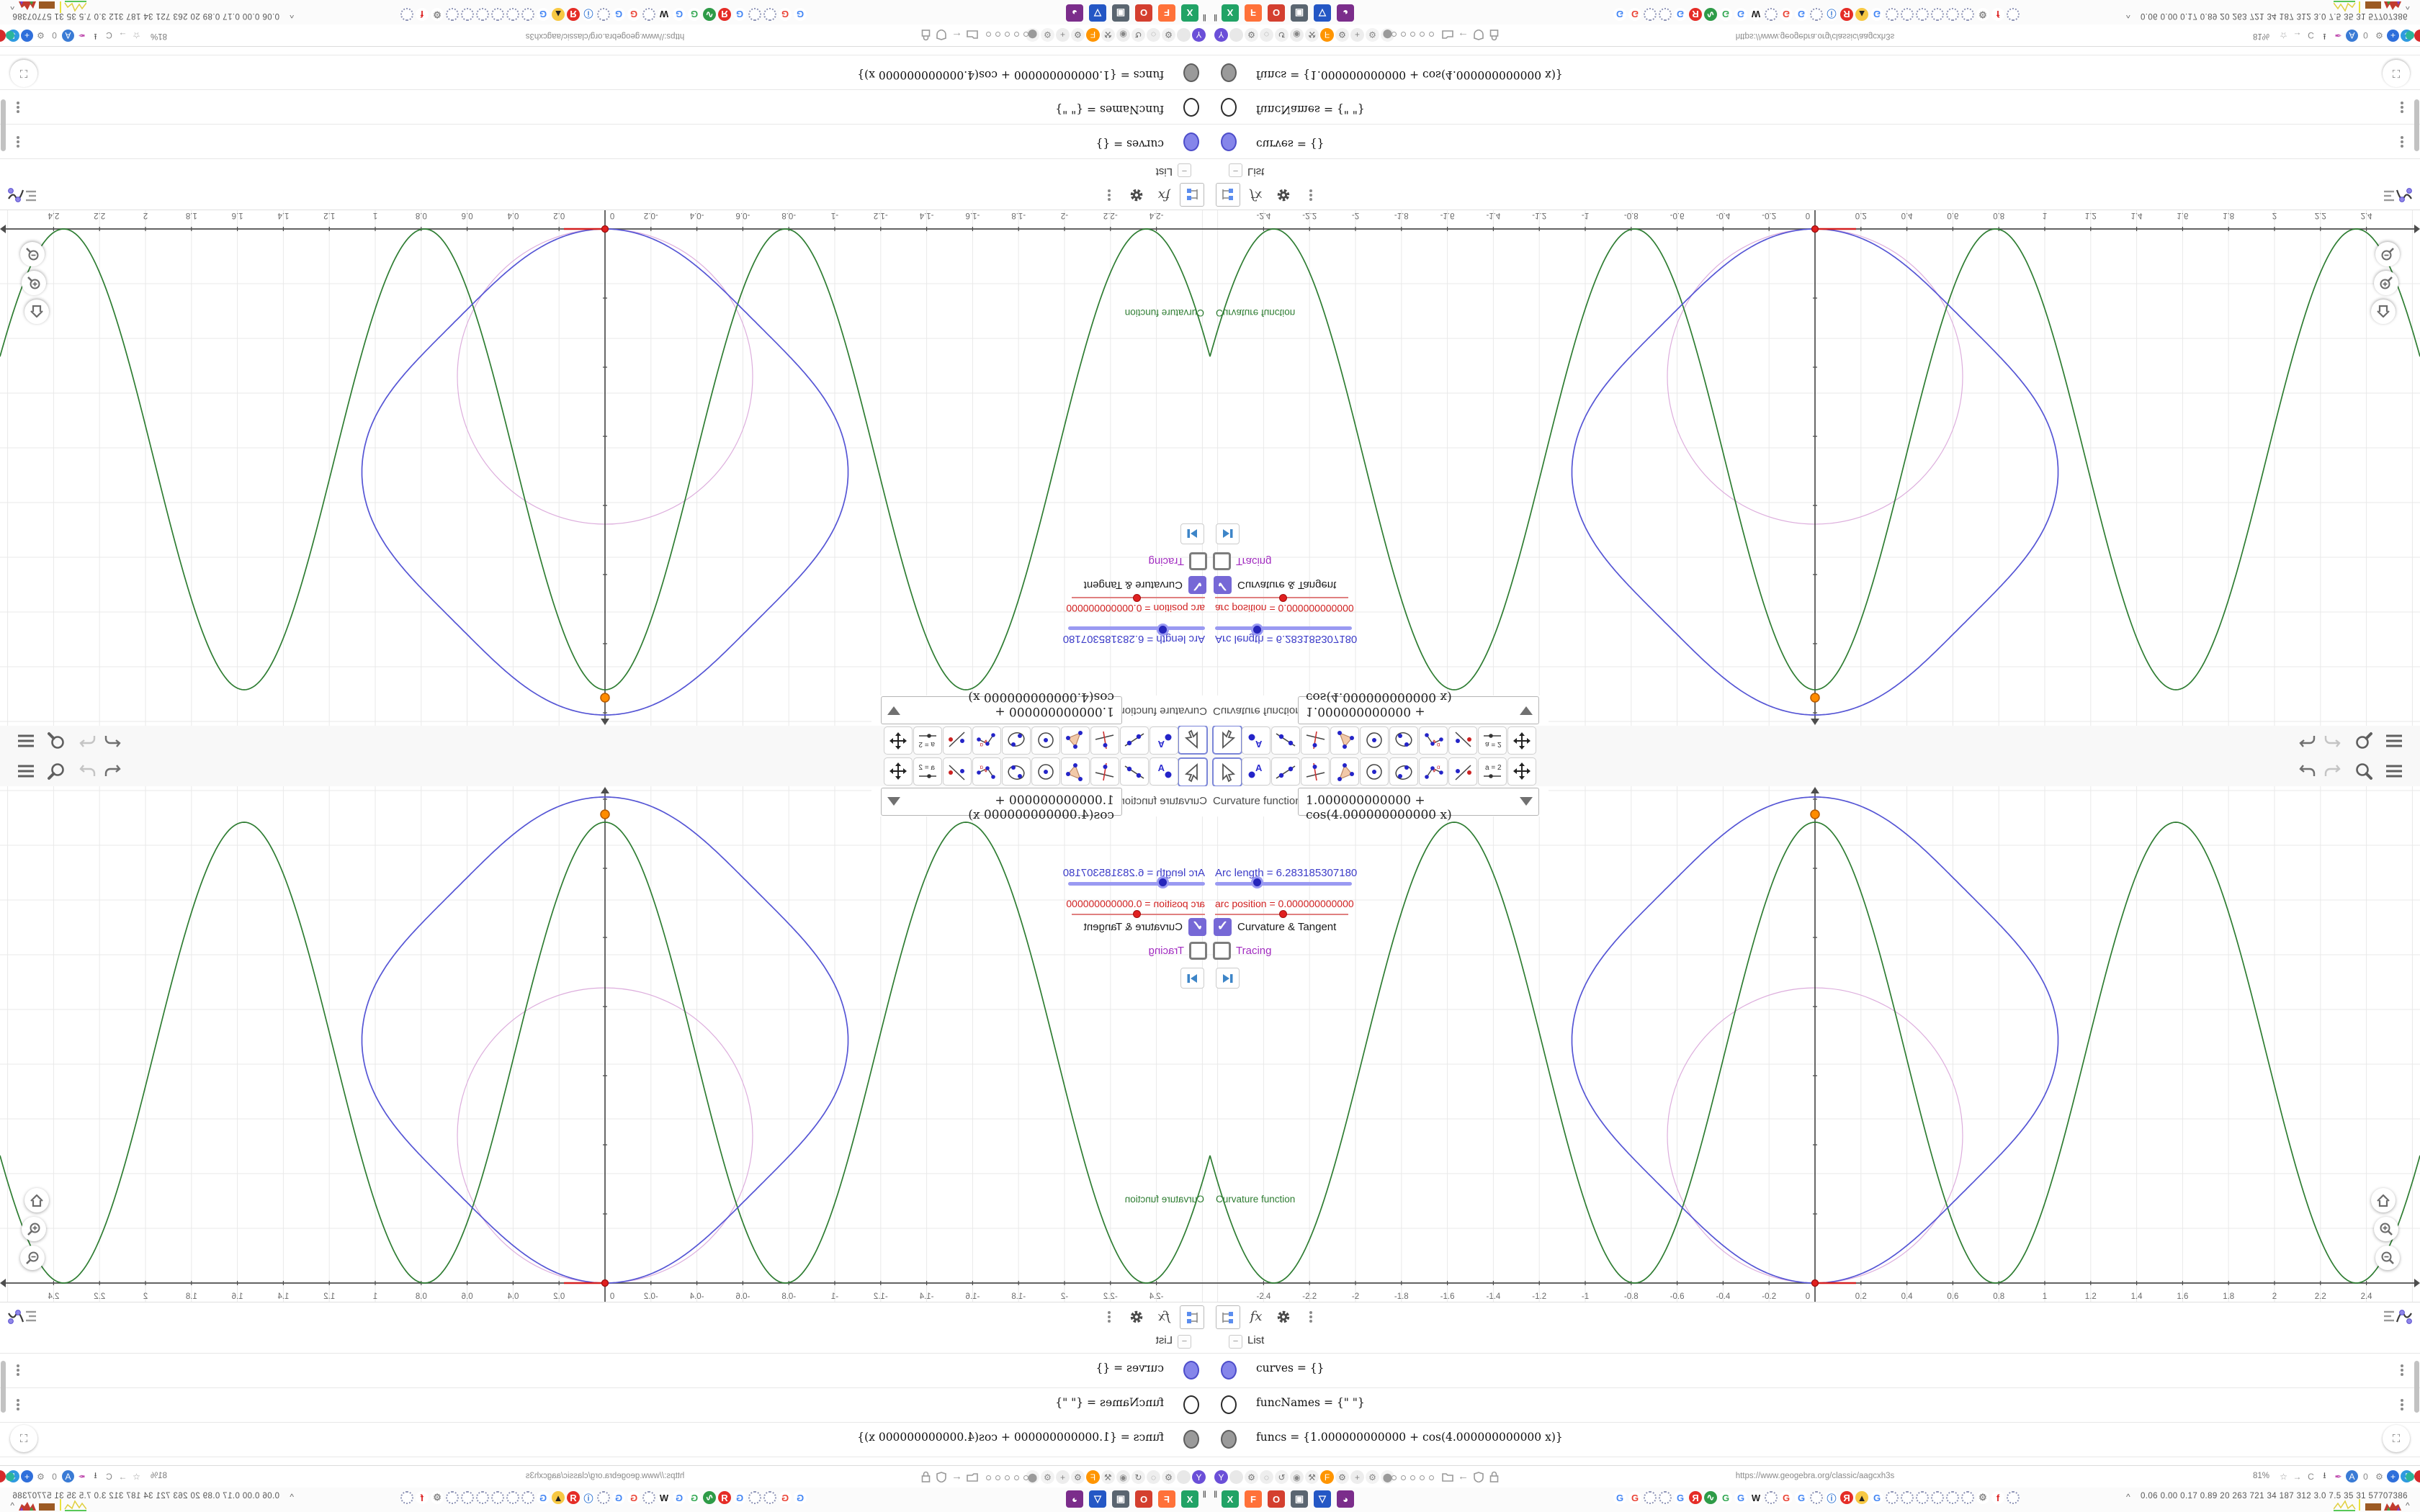 The width and height of the screenshot is (2420, 1512). Describe the element at coordinates (1163, 882) in the screenshot. I see `arc-length-slider-thumb` at that location.